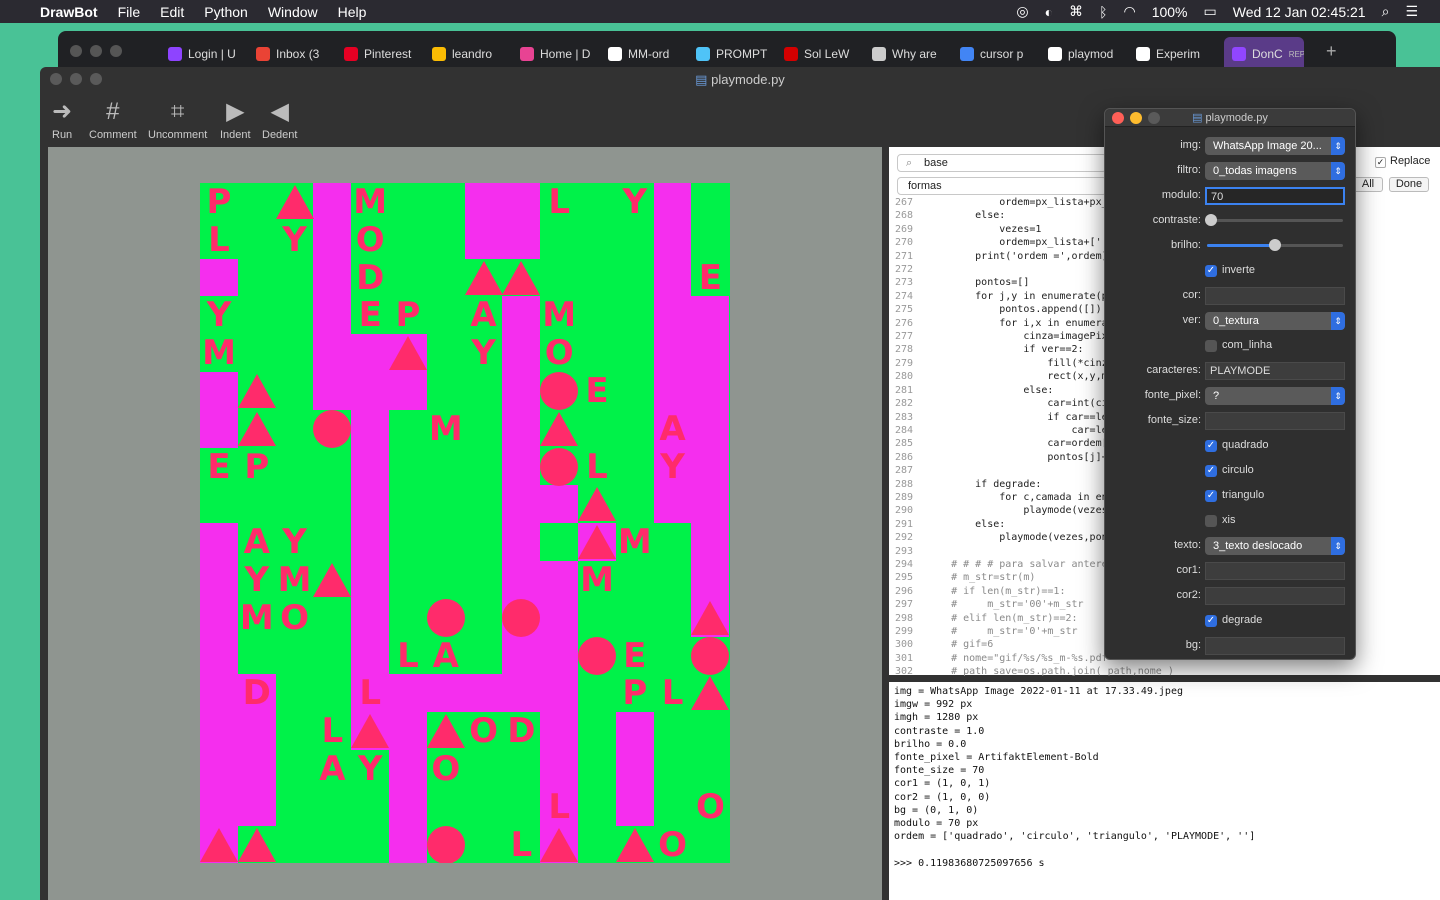 The height and width of the screenshot is (900, 1440). I want to click on code-text: playmode(vezes,pont, so click(1020, 538).